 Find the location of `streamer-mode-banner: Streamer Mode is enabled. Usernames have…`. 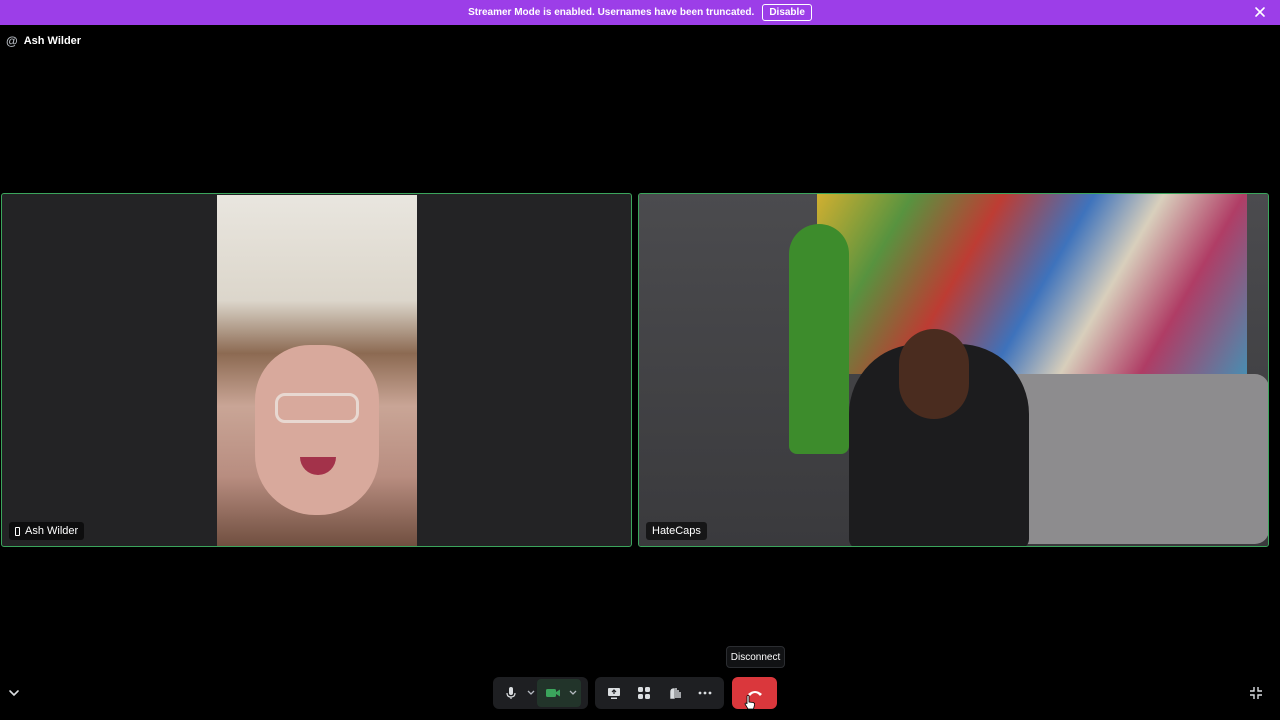

streamer-mode-banner: Streamer Mode is enabled. Usernames have… is located at coordinates (640, 12).